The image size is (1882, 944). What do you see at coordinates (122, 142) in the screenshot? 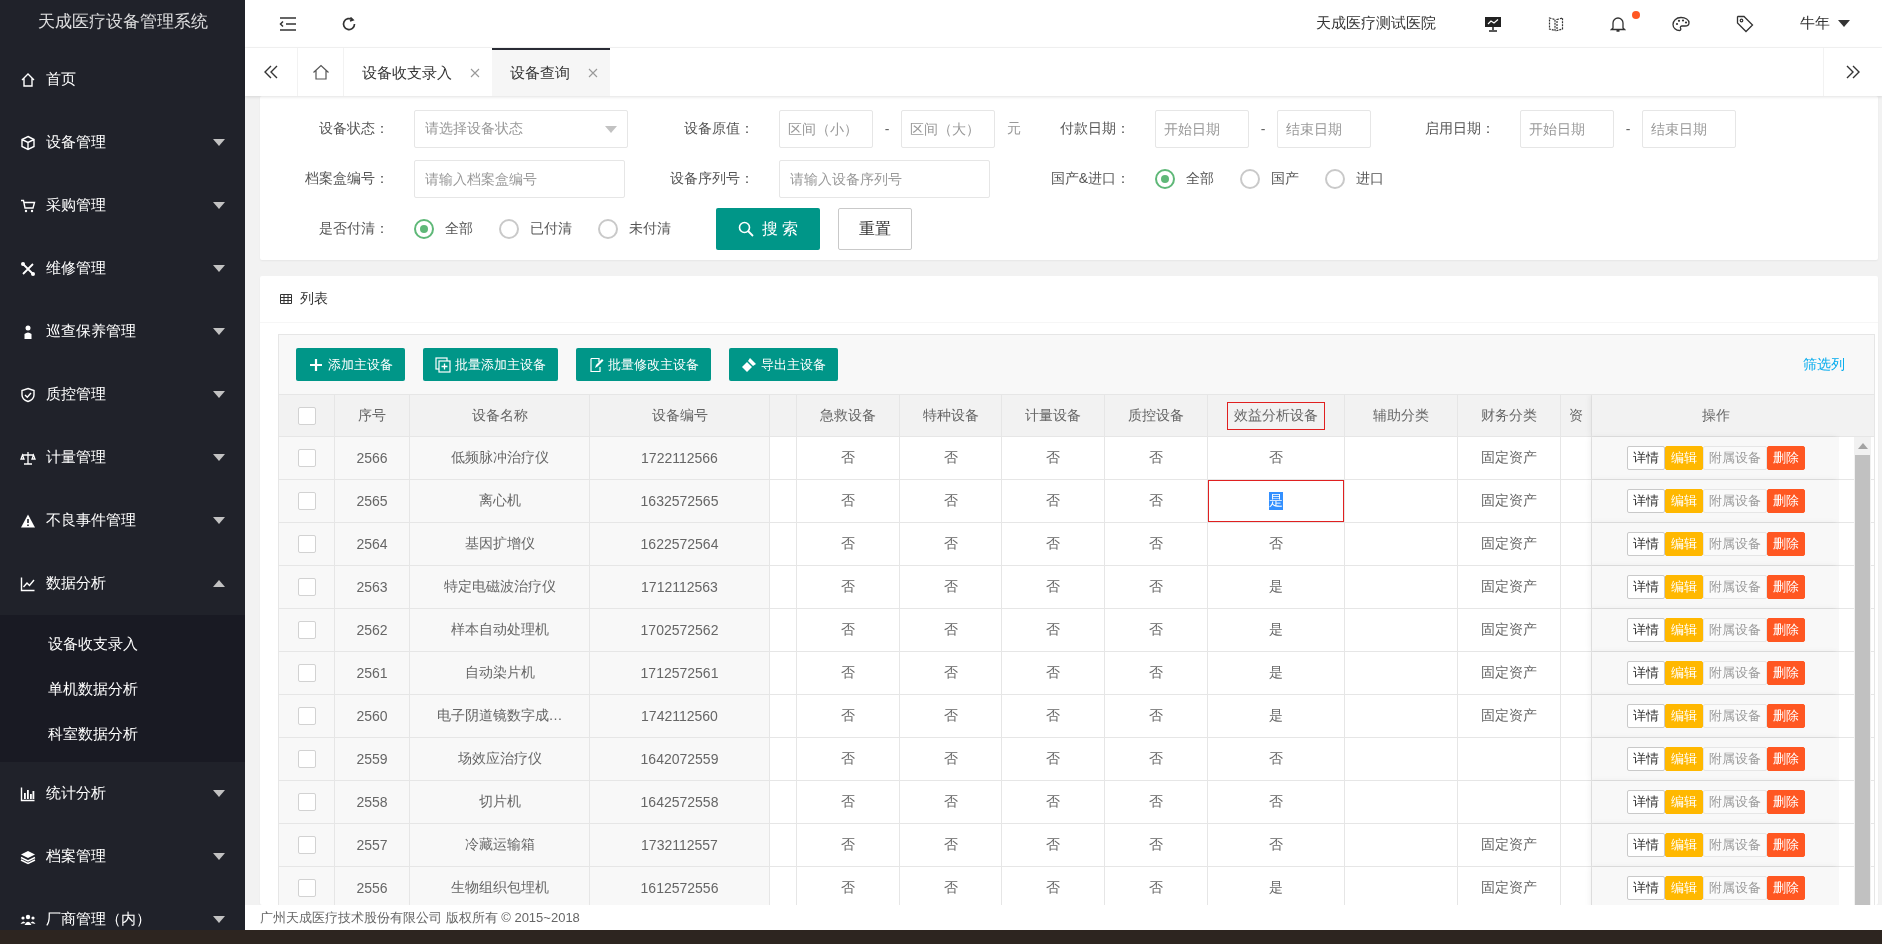
I see `sidebar-item: 设备管理` at bounding box center [122, 142].